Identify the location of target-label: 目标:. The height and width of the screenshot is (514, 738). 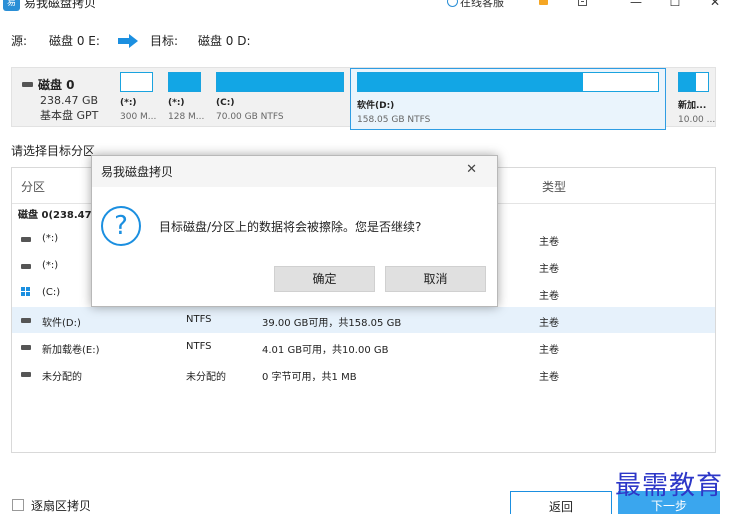
(163, 41).